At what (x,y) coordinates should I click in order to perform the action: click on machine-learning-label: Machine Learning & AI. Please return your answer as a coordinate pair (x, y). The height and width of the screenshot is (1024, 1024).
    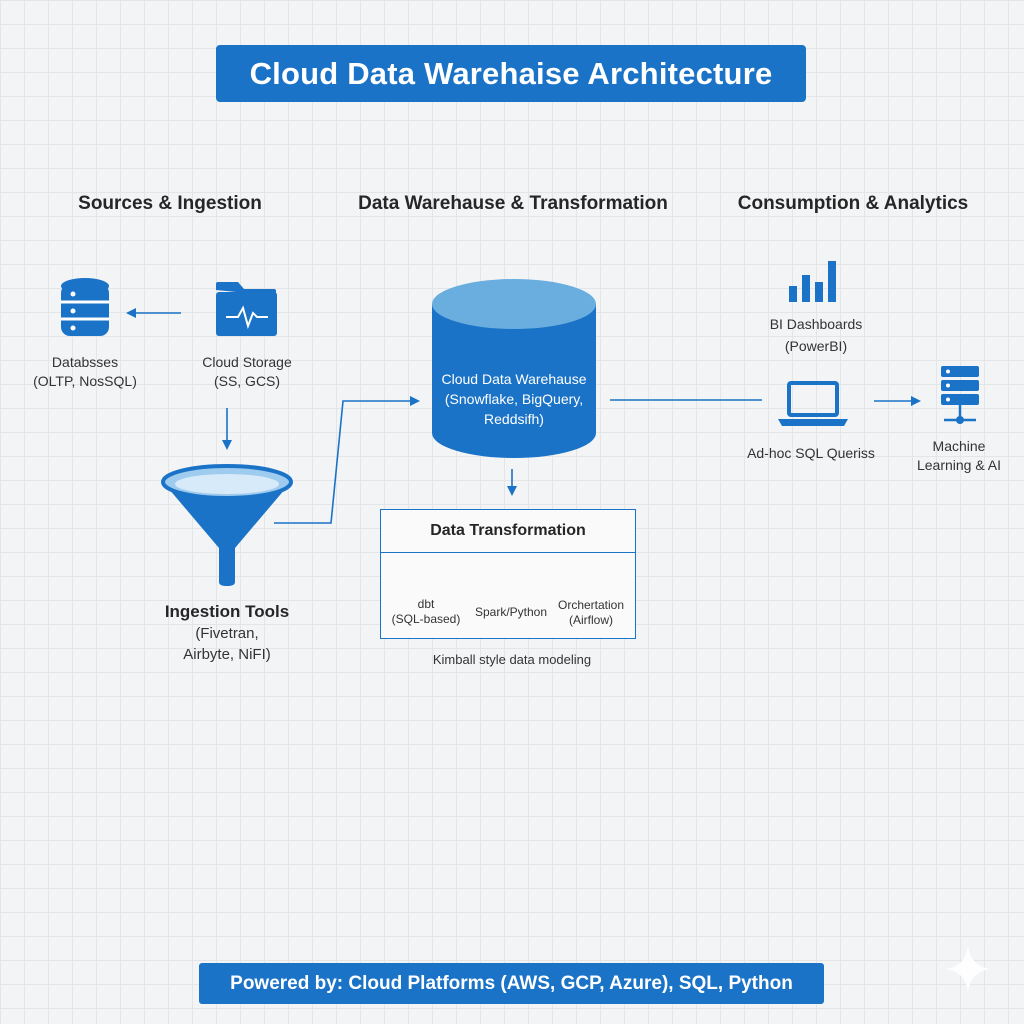
    Looking at the image, I should click on (959, 455).